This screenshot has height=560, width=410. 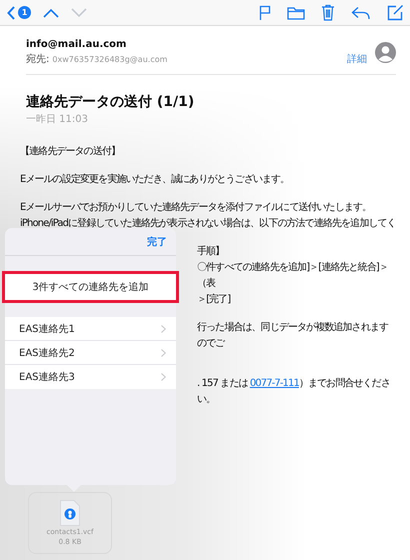 I want to click on contact-row: EAS連絡先1, so click(x=90, y=329).